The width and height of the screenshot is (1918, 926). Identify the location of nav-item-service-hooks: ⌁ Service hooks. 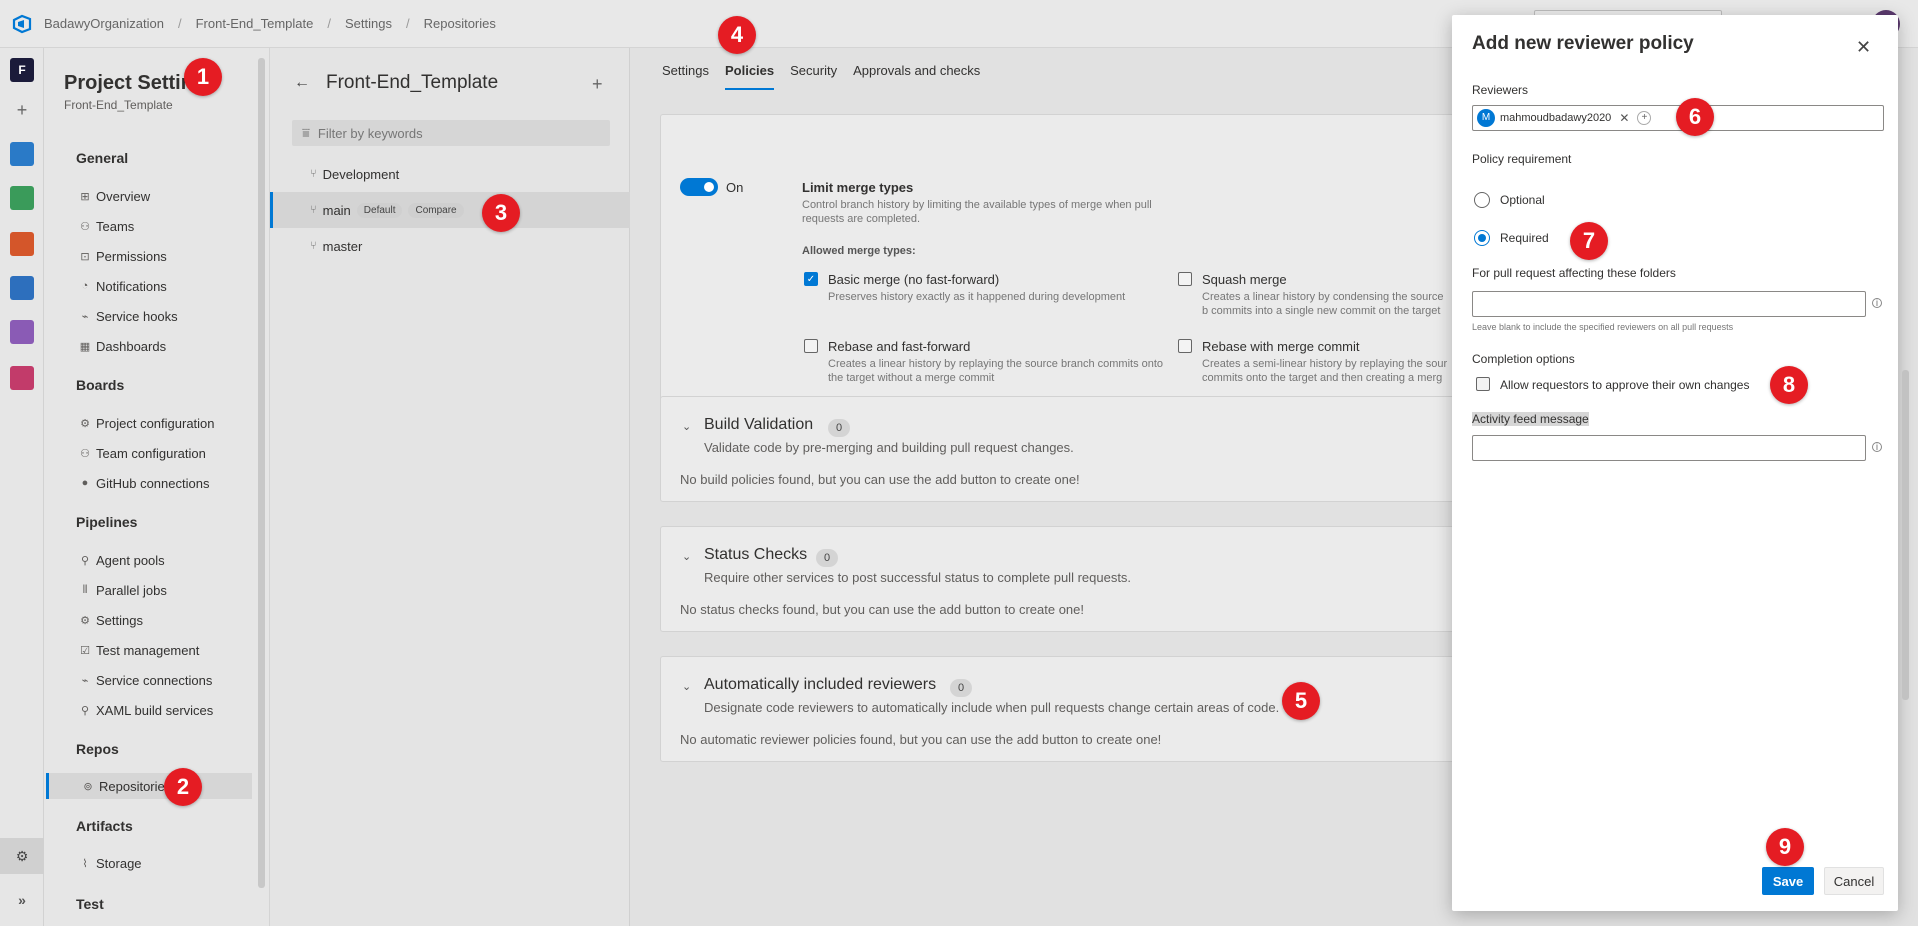
(172, 316).